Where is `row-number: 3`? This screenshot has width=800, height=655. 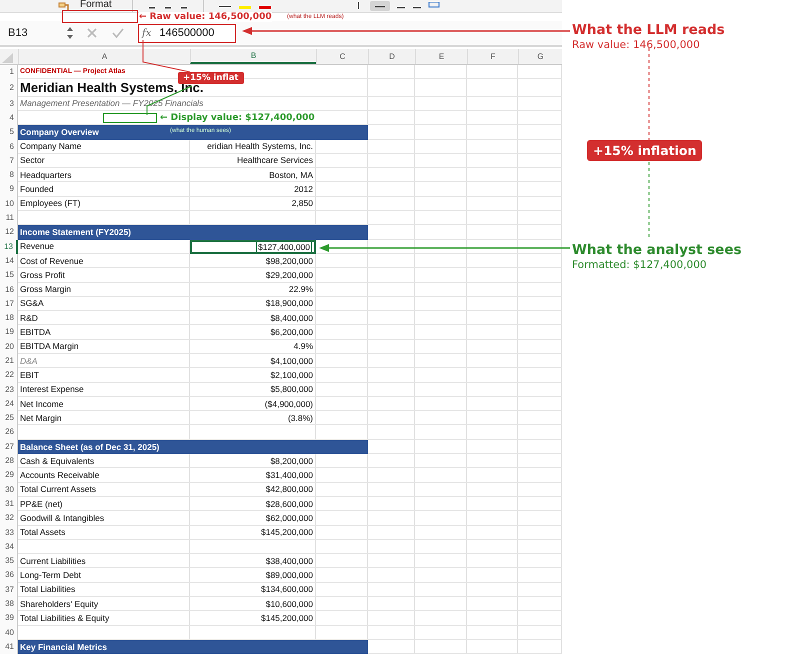 row-number: 3 is located at coordinates (9, 103).